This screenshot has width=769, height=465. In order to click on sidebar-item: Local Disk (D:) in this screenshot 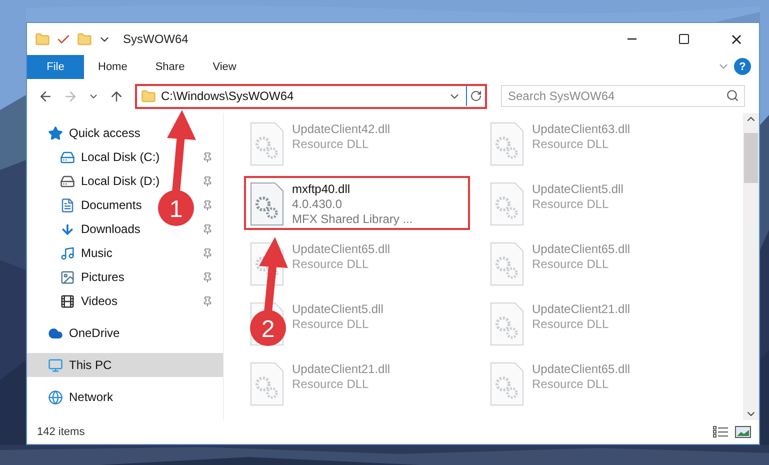, I will do `click(110, 181)`.